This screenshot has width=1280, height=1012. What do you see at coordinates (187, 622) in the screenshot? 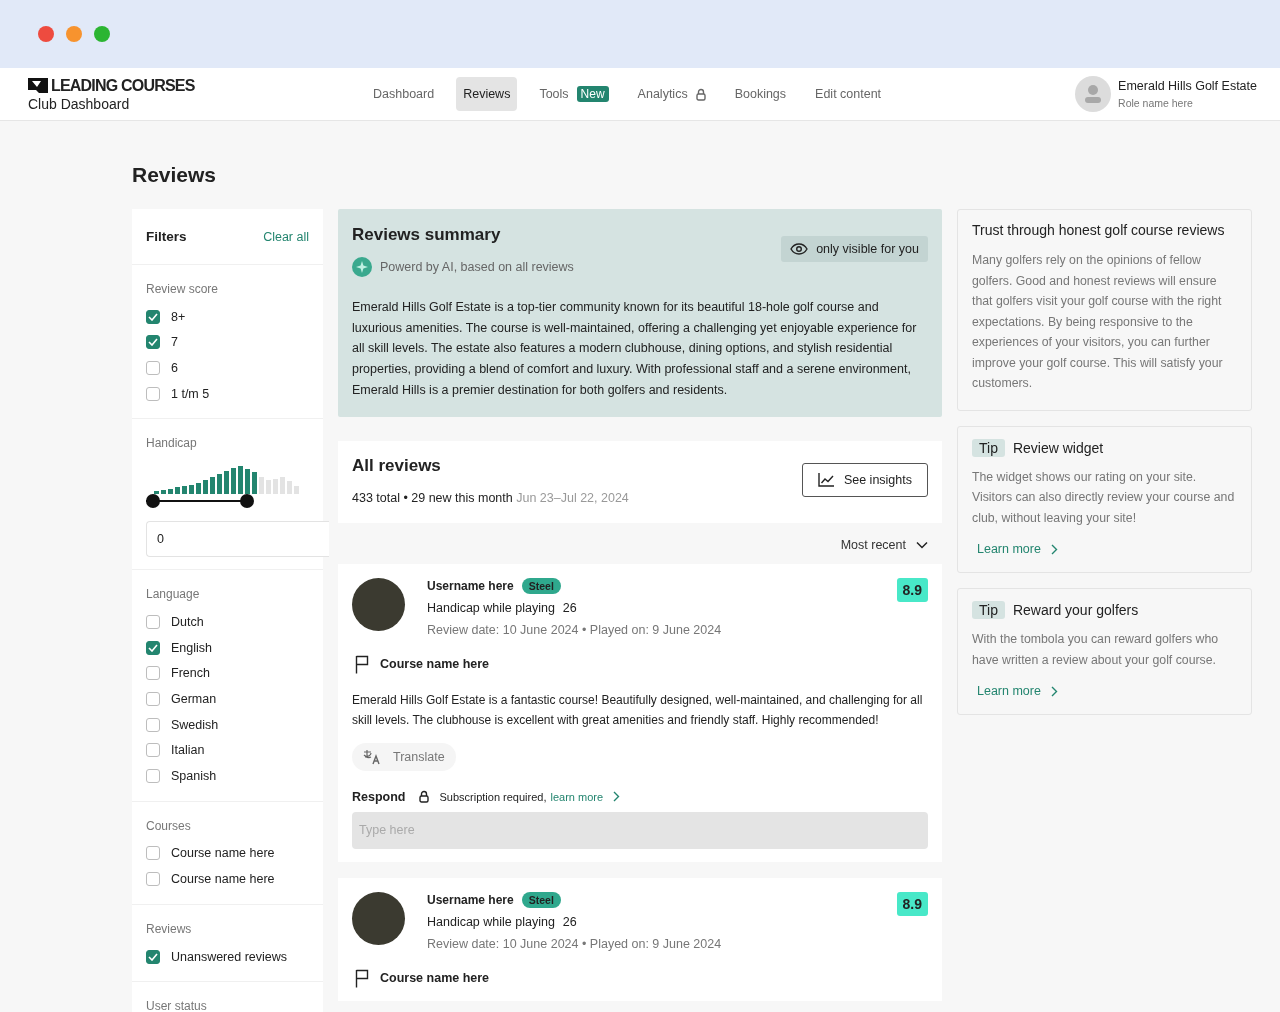
I see `checkbox-label: Dutch` at bounding box center [187, 622].